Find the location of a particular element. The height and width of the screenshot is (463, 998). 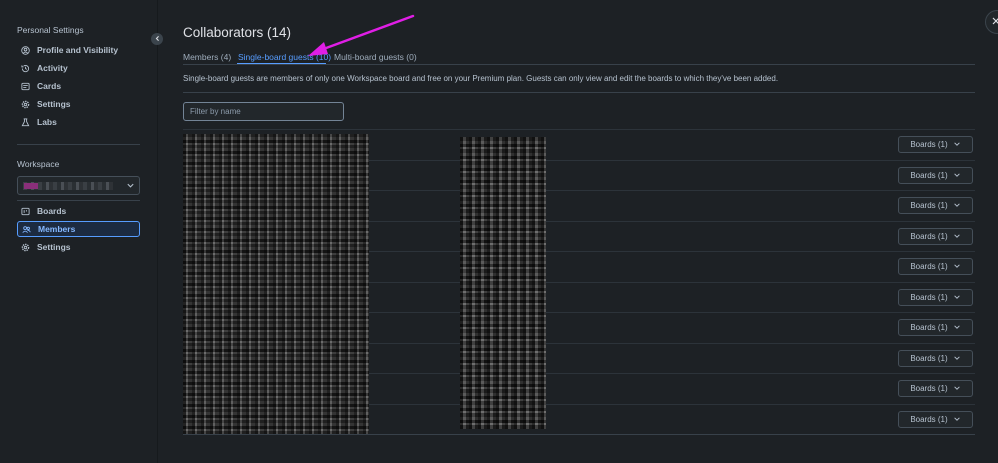

sidebar-item-members: Members is located at coordinates (78, 229).